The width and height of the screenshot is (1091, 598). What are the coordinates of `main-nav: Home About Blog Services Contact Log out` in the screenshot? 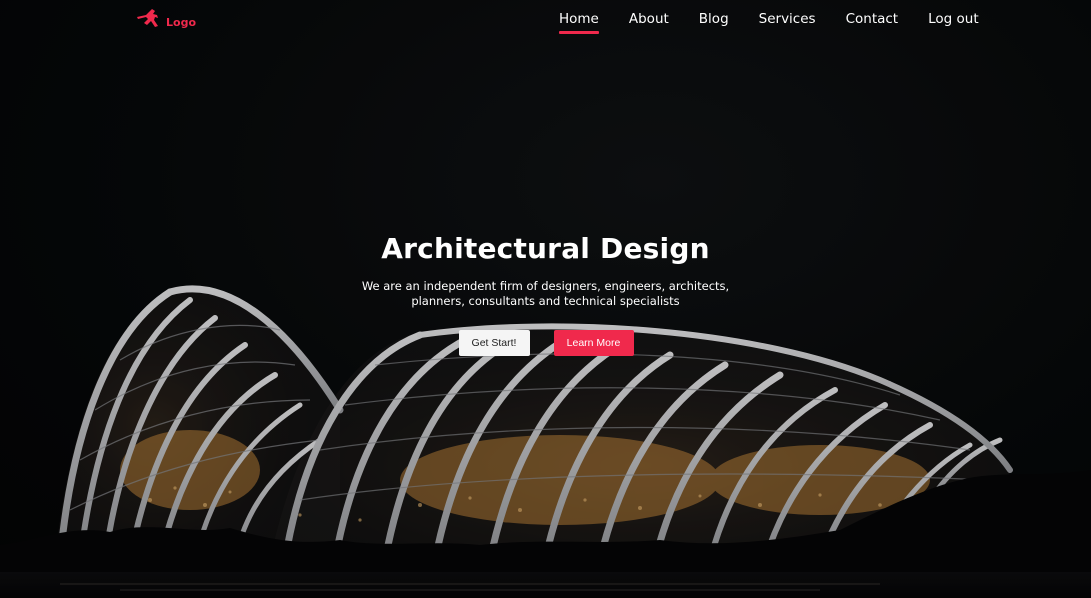 It's located at (769, 22).